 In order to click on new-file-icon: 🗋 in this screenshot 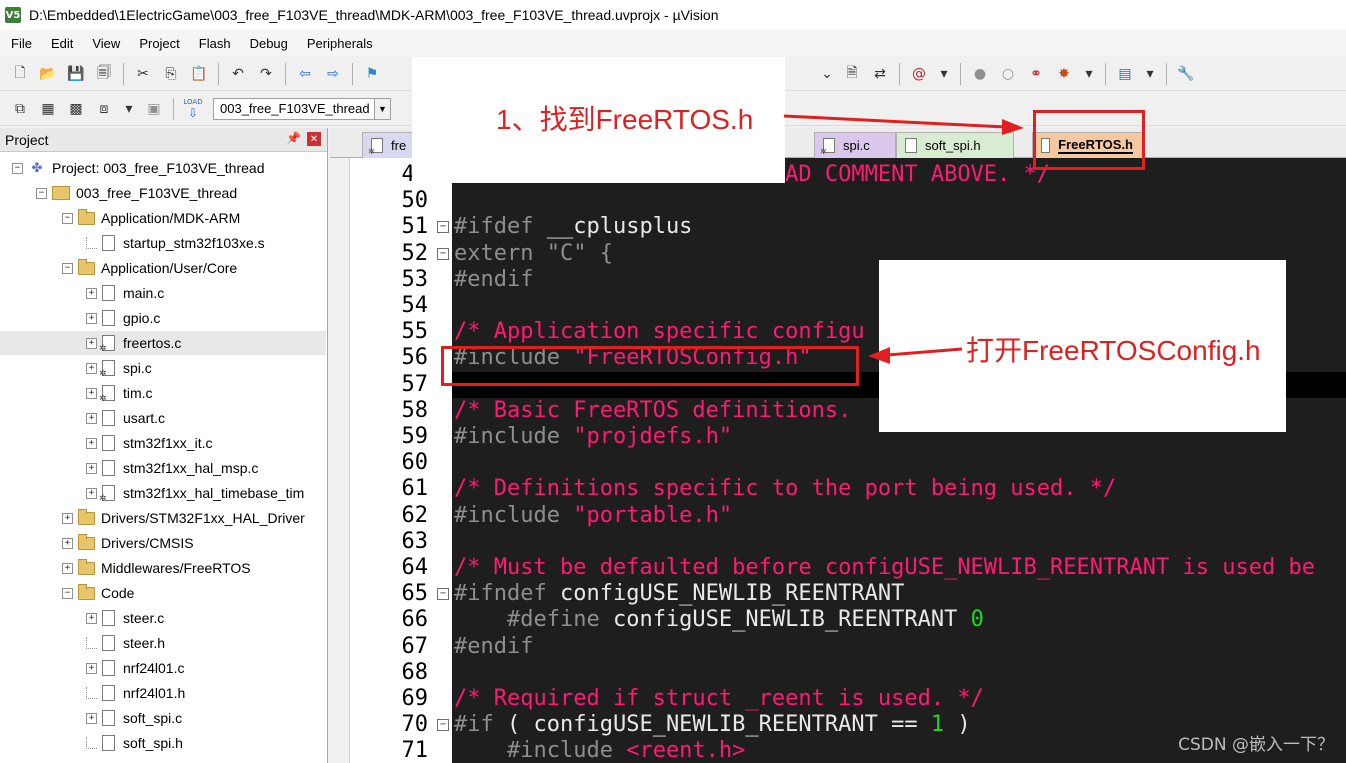, I will do `click(20, 74)`.